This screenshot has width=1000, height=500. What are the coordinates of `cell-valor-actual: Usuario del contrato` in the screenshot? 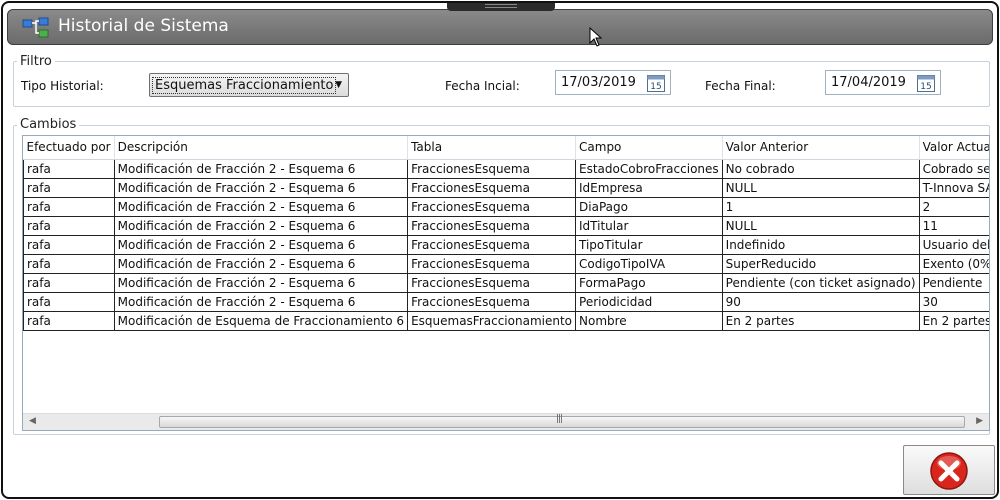 It's located at (954, 245).